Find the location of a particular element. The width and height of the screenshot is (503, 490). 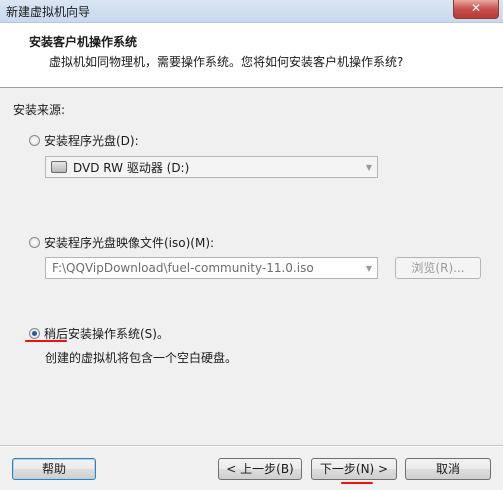

disc-radio is located at coordinates (34, 140).